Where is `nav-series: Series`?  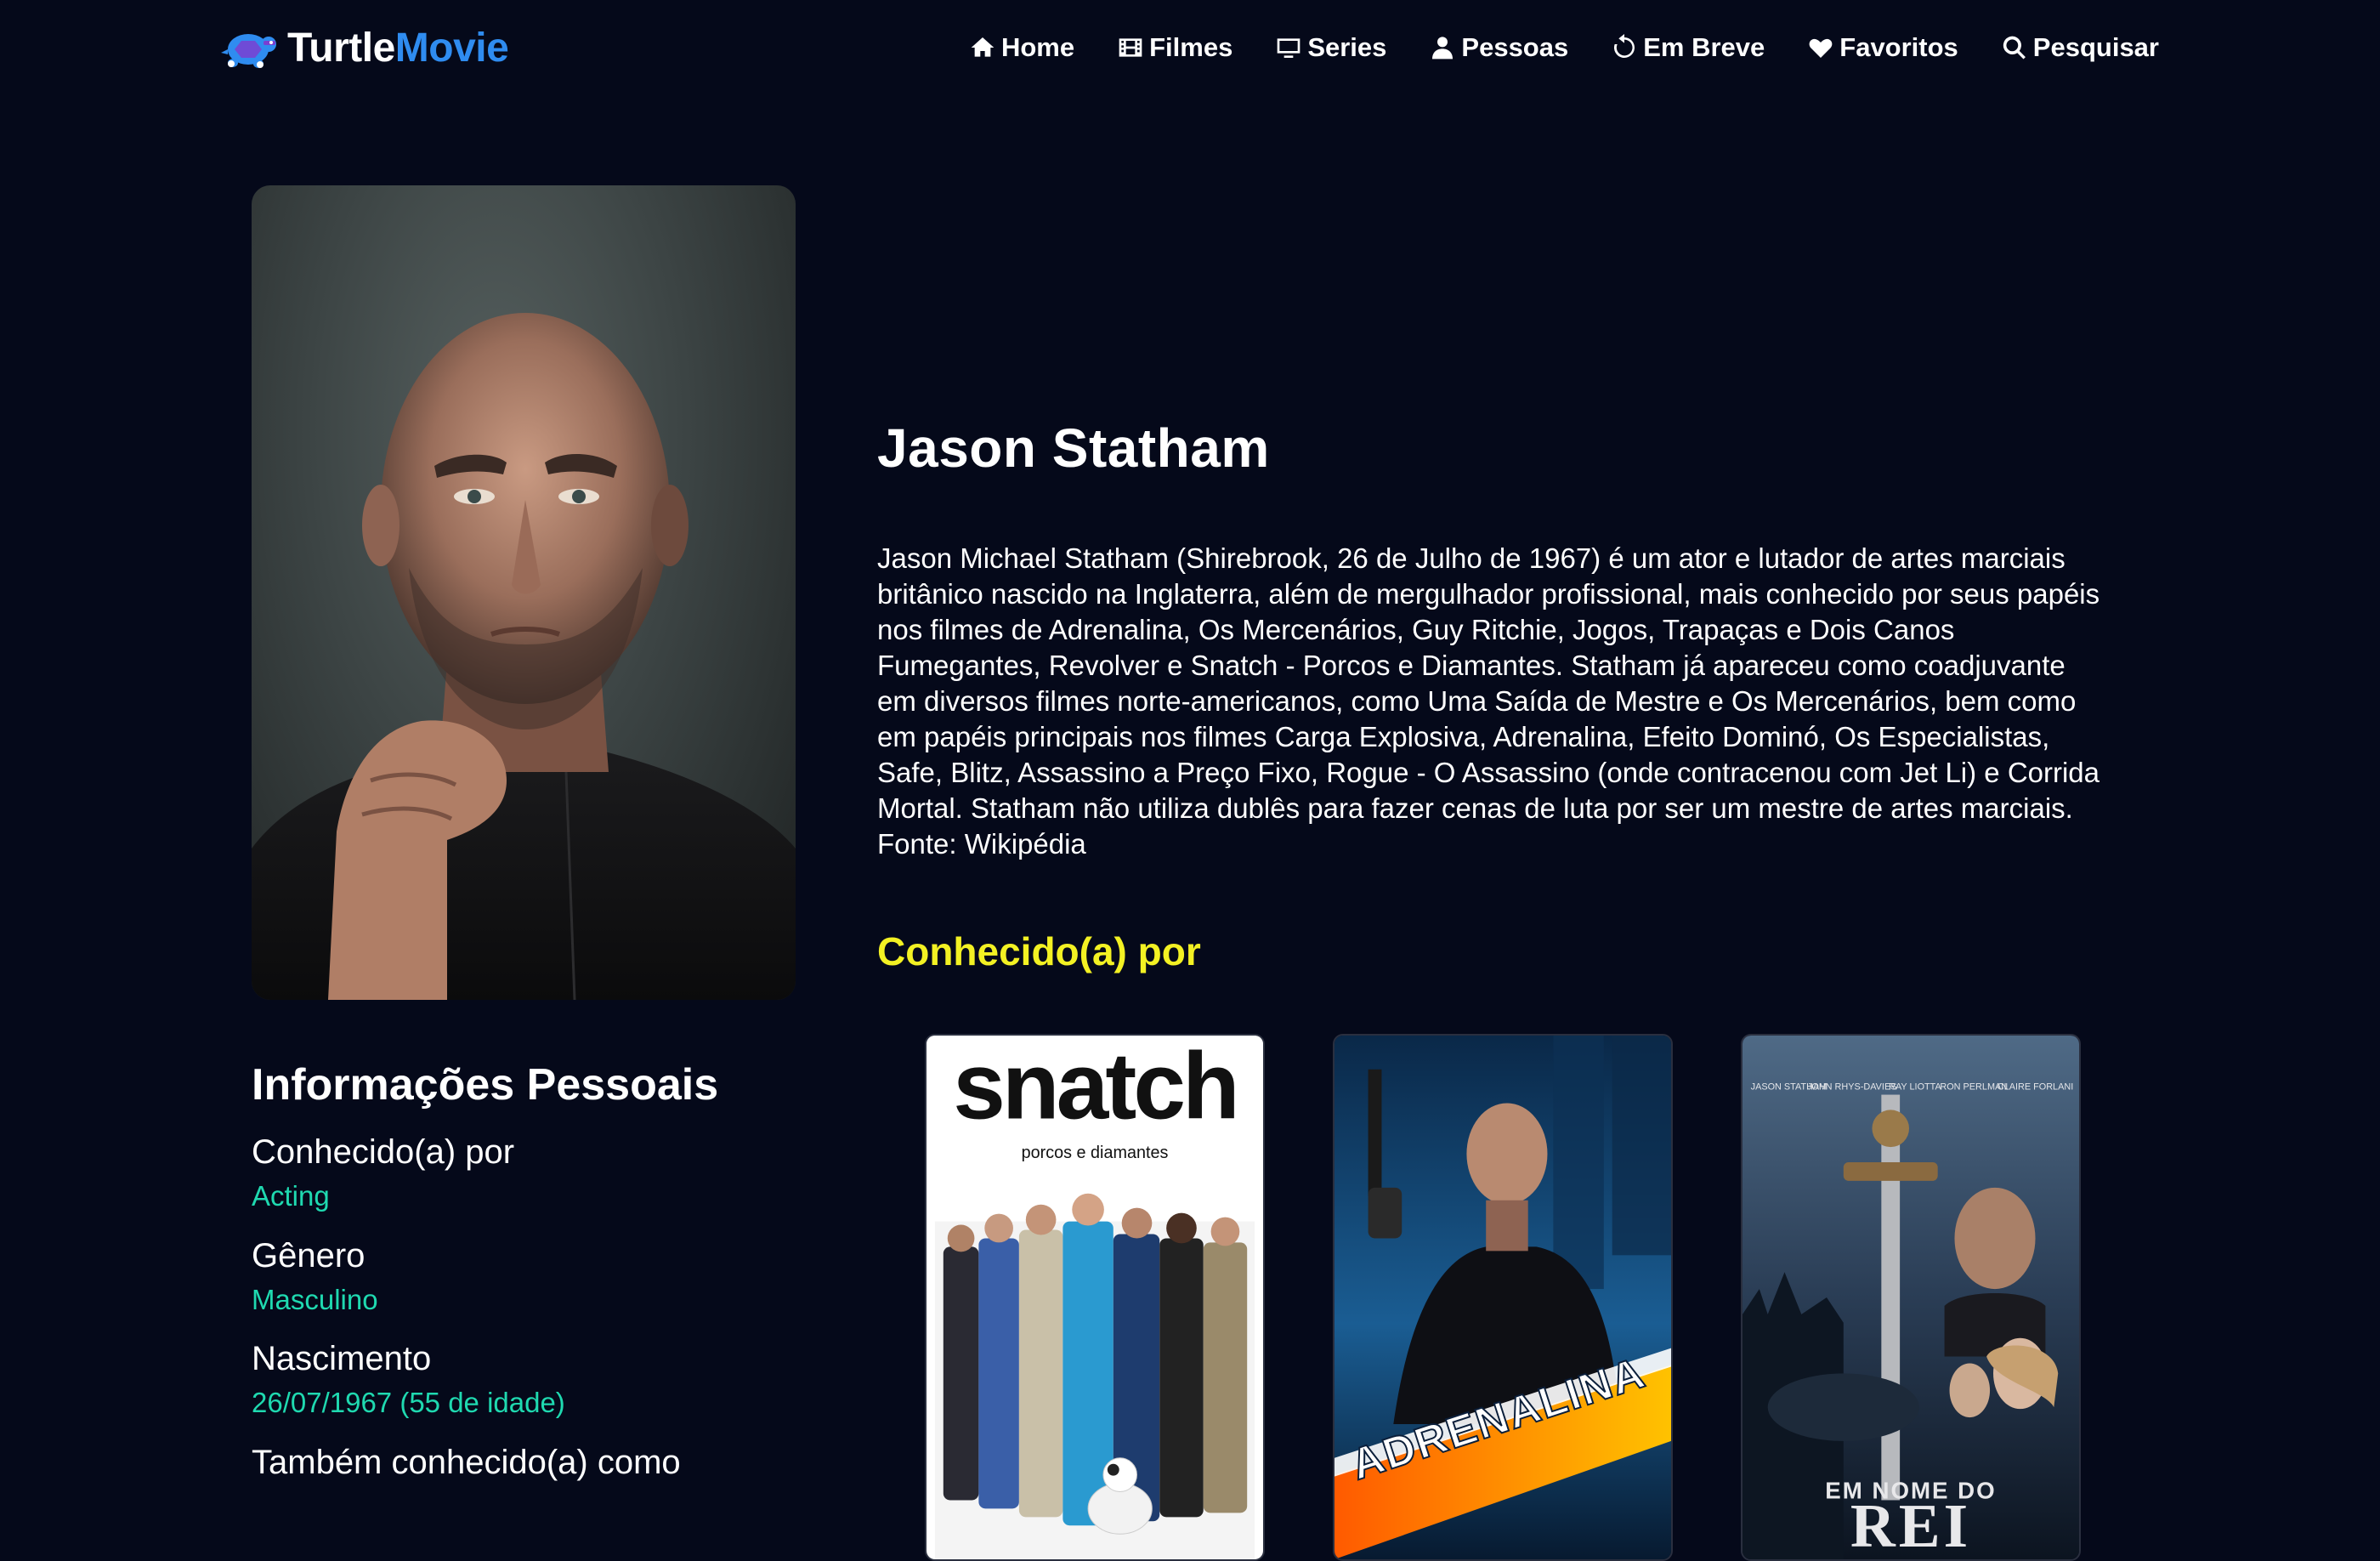 nav-series: Series is located at coordinates (1330, 47).